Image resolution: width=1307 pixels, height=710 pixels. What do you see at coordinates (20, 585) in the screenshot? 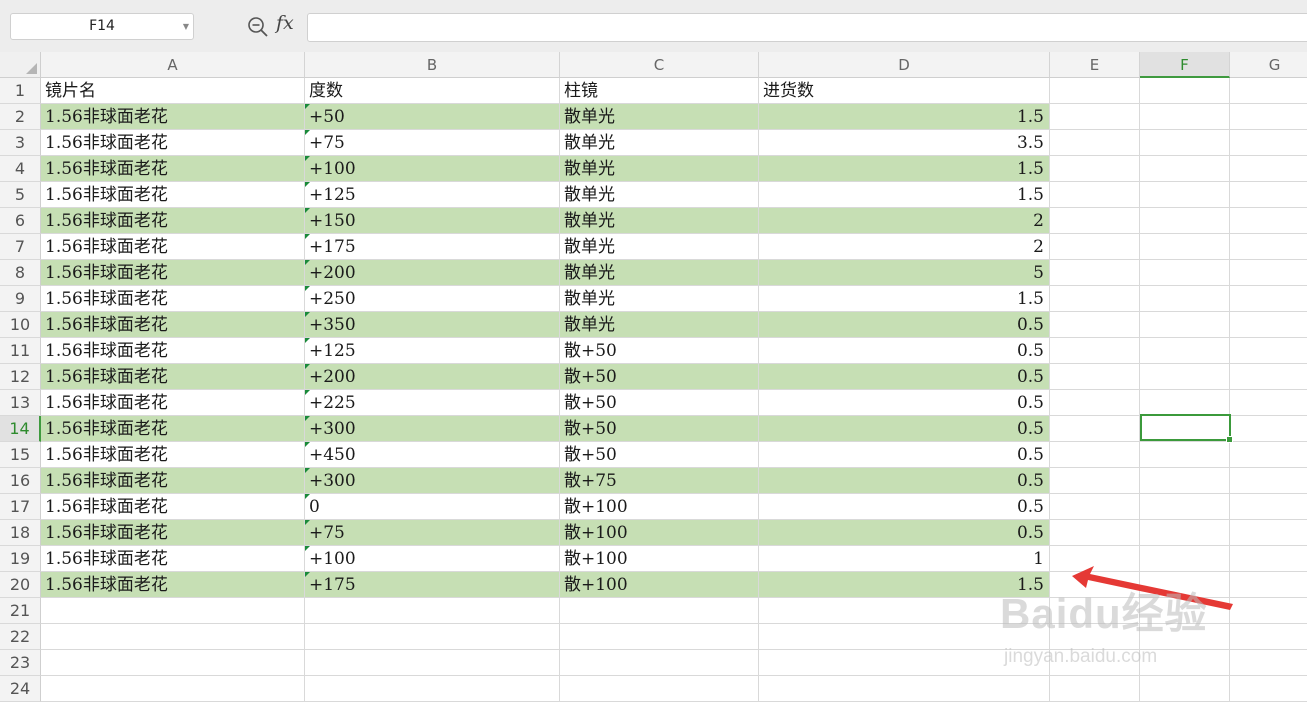
I see `row-header: 20` at bounding box center [20, 585].